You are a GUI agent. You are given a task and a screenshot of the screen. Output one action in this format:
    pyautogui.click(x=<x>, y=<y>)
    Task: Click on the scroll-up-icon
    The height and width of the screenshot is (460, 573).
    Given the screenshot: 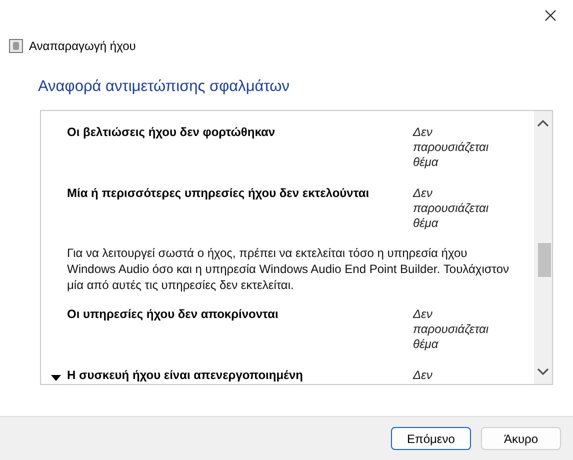 What is the action you would take?
    pyautogui.click(x=543, y=123)
    